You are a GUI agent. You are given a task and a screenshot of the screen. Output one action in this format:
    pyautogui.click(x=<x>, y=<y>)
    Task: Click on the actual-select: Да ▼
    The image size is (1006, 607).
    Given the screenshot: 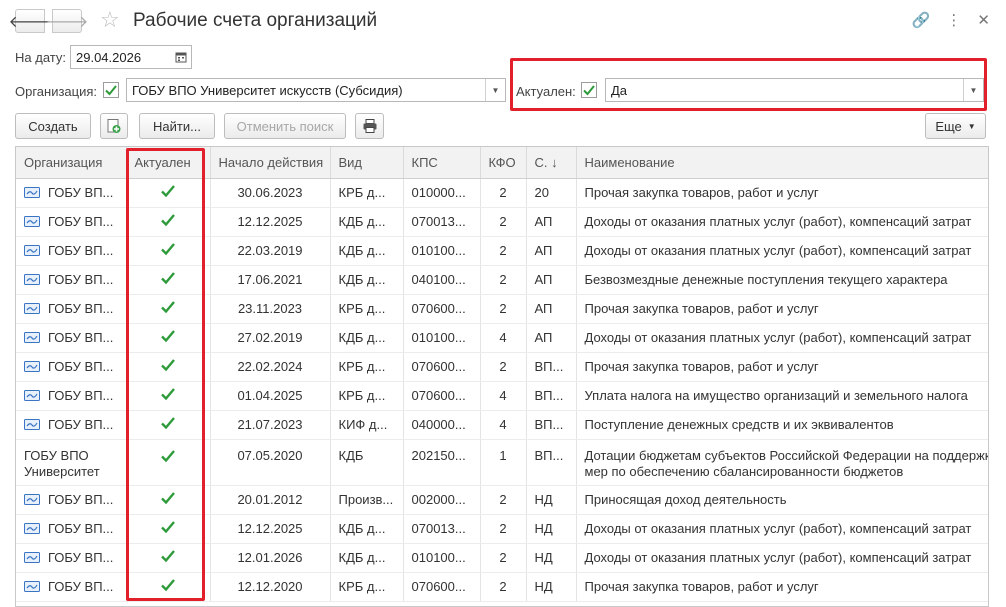 What is the action you would take?
    pyautogui.click(x=794, y=90)
    